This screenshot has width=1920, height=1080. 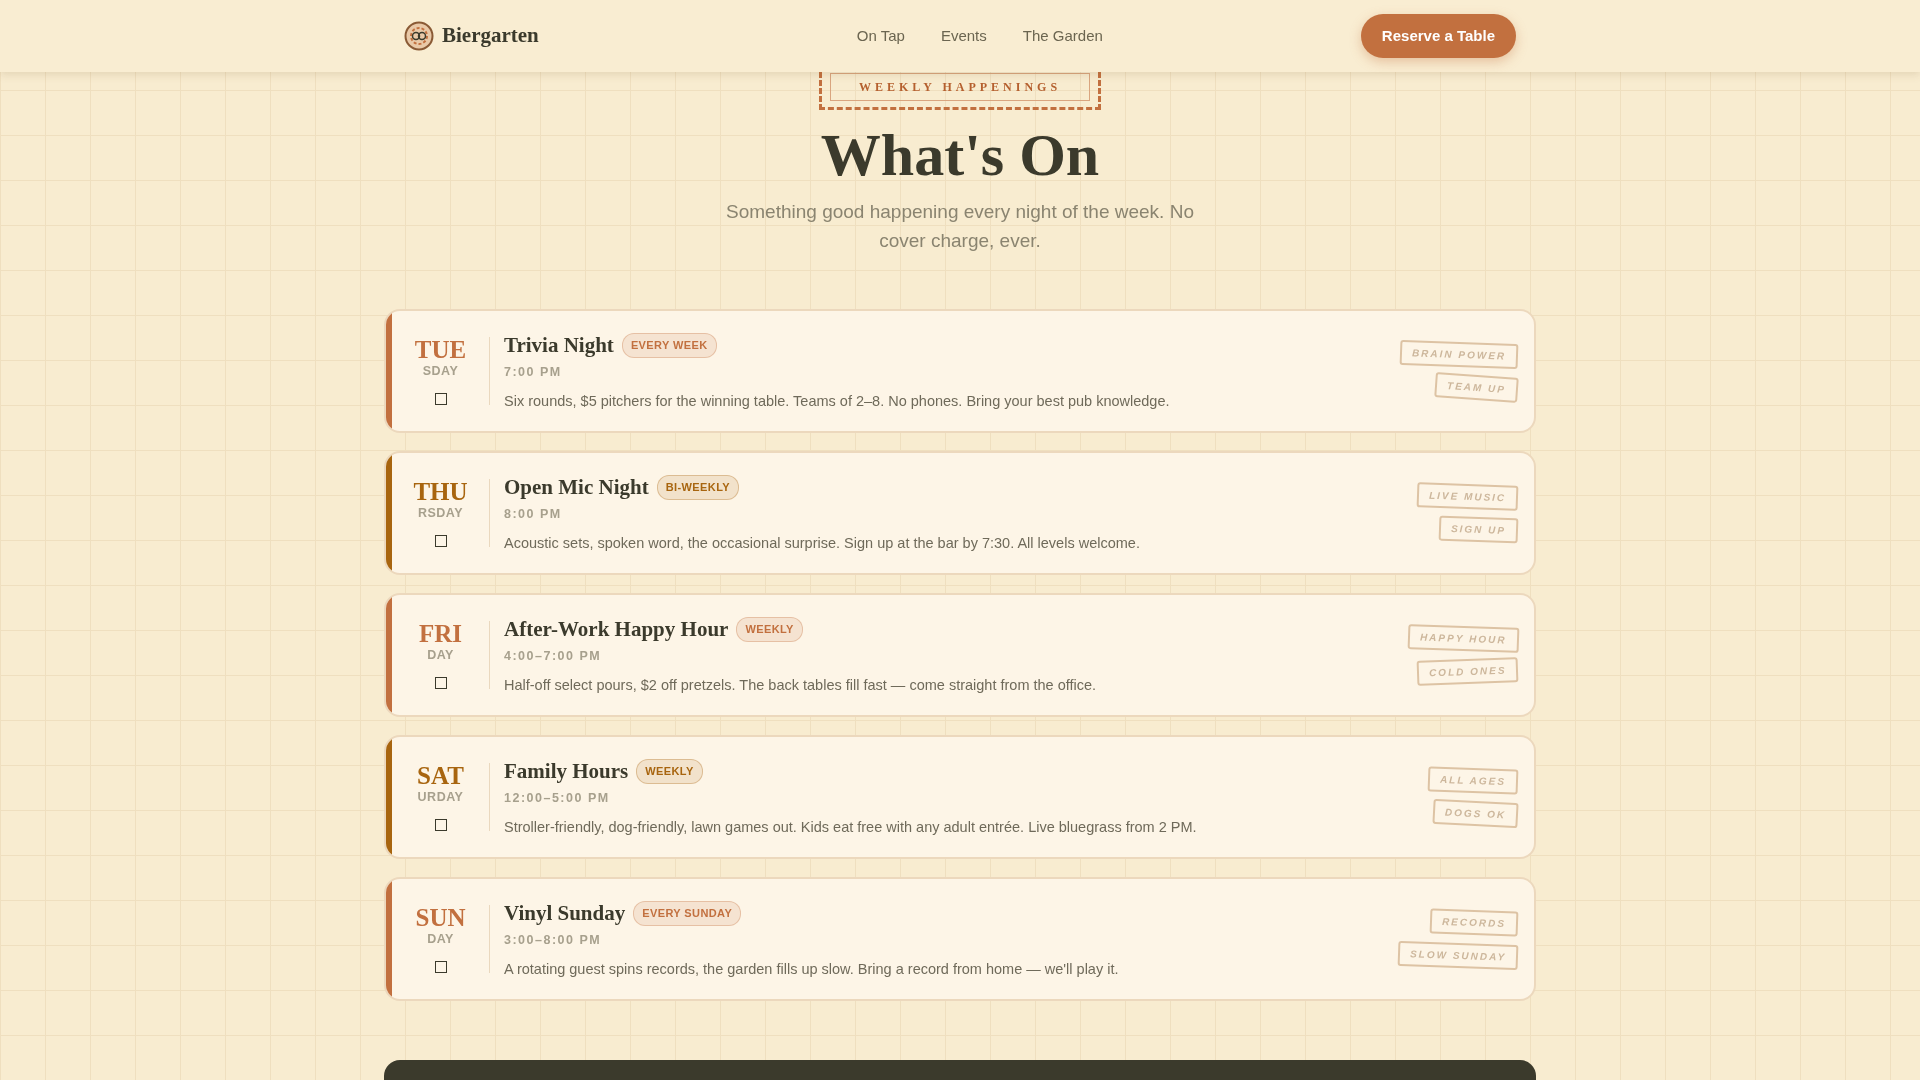 I want to click on event-description: Six rounds, $5 pitchers for the winning table. Teams of 2–8. No phones. Bring your best pub knowledge., so click(x=837, y=401).